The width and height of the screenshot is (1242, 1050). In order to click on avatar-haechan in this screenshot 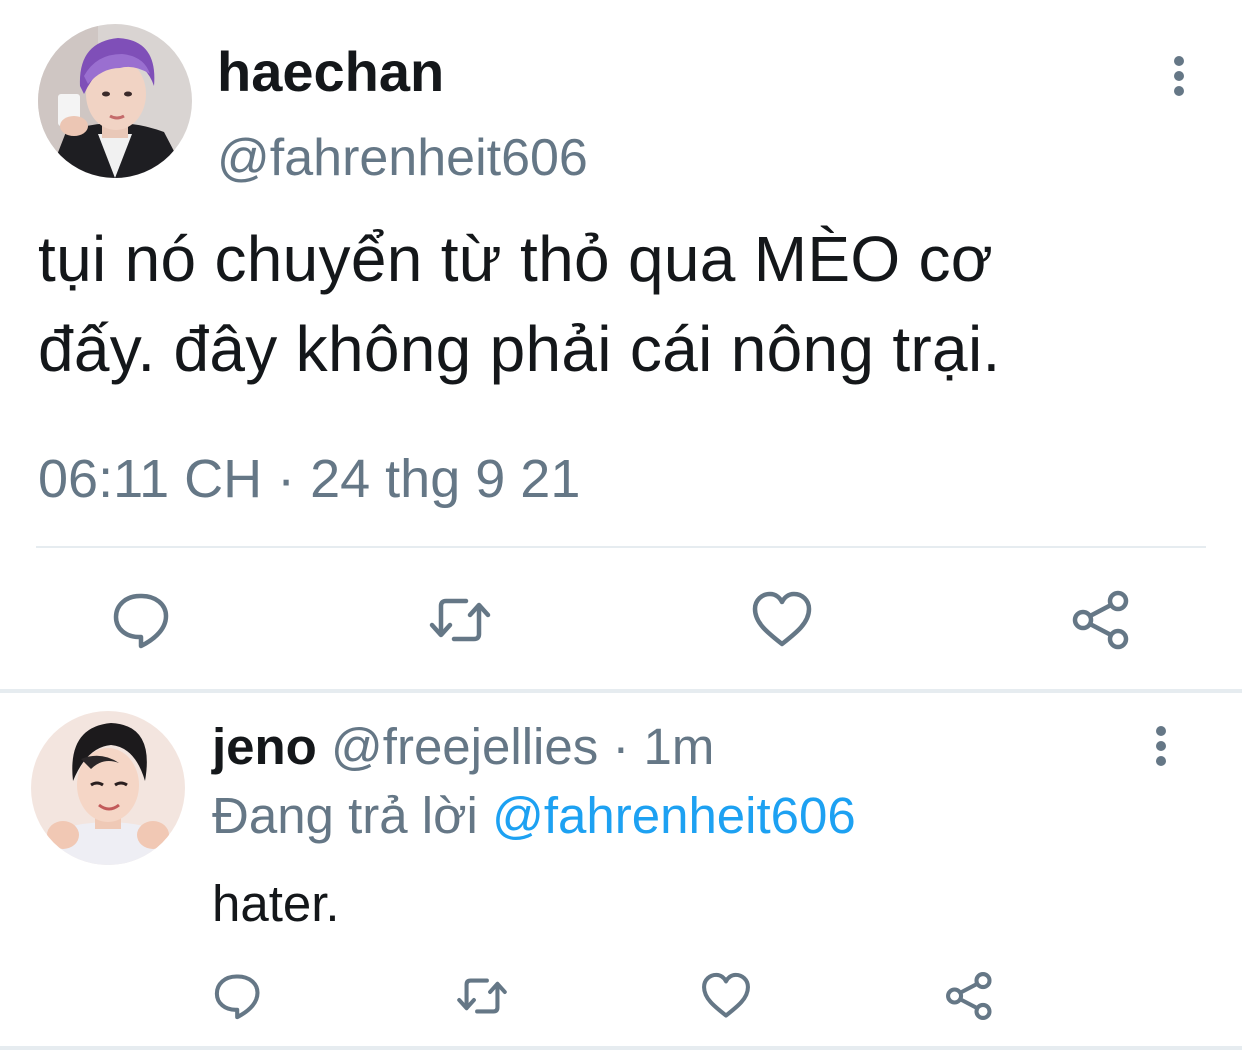, I will do `click(115, 101)`.